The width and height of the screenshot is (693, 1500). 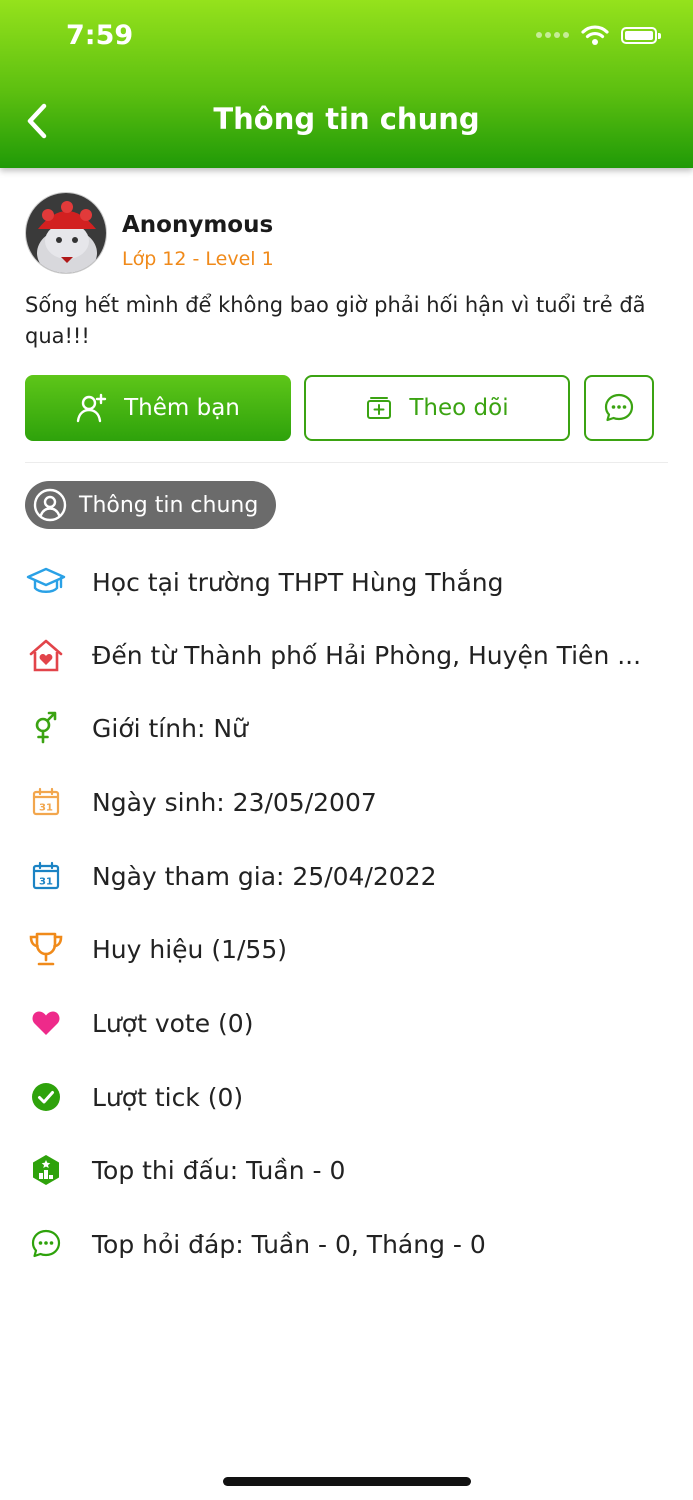 I want to click on home-heart-icon, so click(x=46, y=655).